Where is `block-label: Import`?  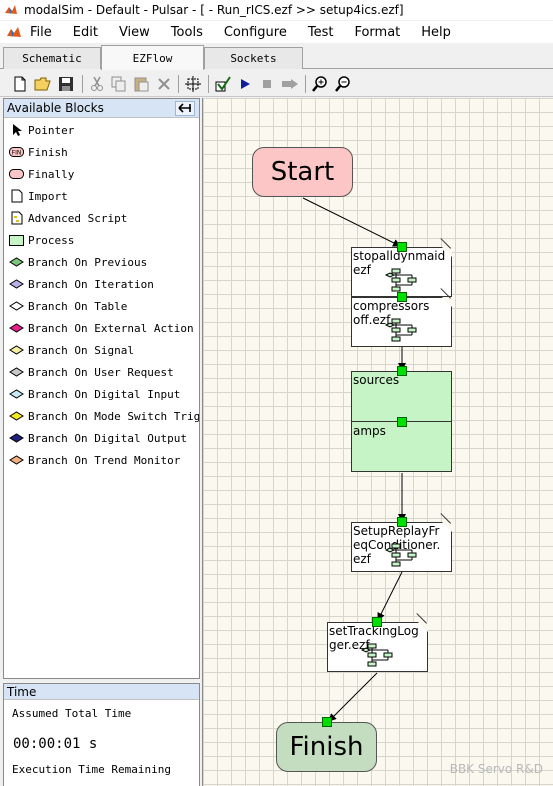
block-label: Import is located at coordinates (48, 196).